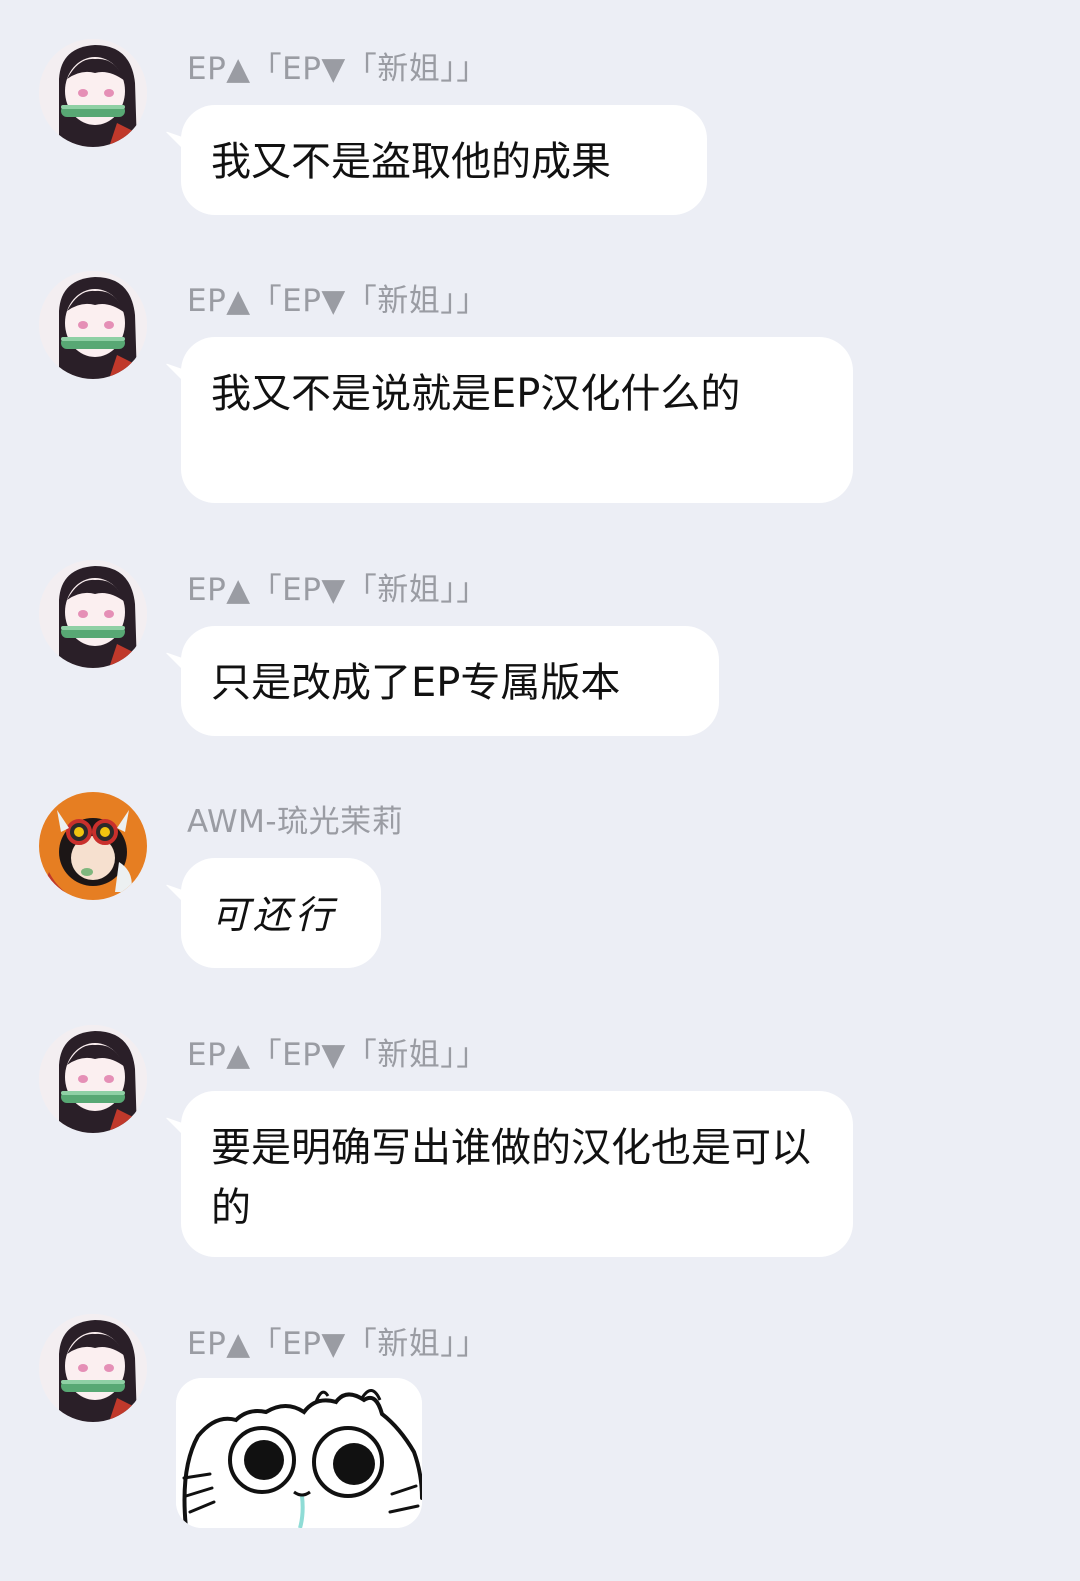 Image resolution: width=1080 pixels, height=1581 pixels. What do you see at coordinates (274, 915) in the screenshot?
I see `message-text: 可还行` at bounding box center [274, 915].